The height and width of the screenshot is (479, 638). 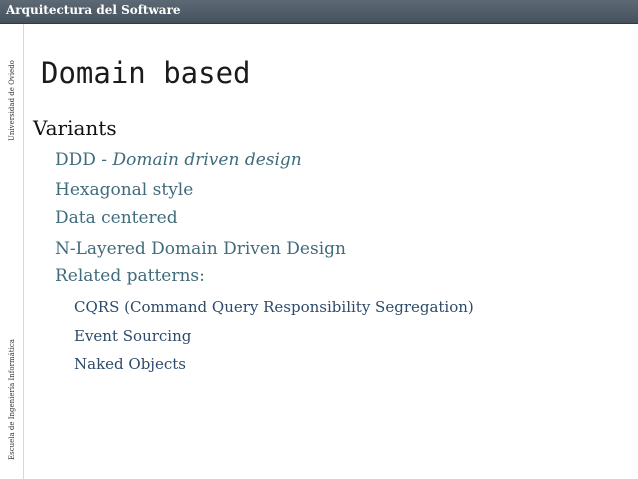 I want to click on subbullet-naked-objects: Naked Objects, so click(x=130, y=364).